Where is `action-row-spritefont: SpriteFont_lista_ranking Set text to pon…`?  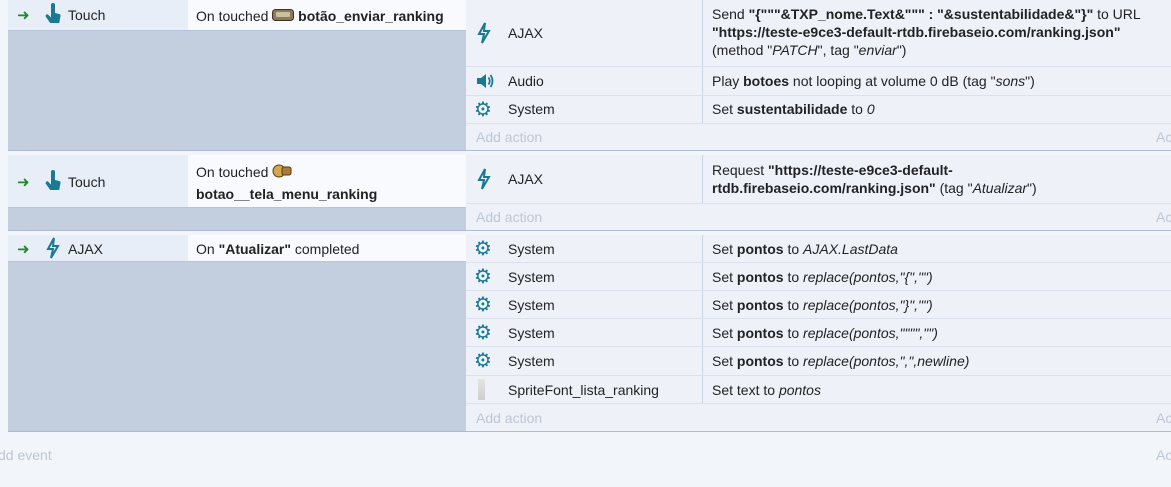
action-row-spritefont: SpriteFont_lista_ranking Set text to pon… is located at coordinates (818, 390).